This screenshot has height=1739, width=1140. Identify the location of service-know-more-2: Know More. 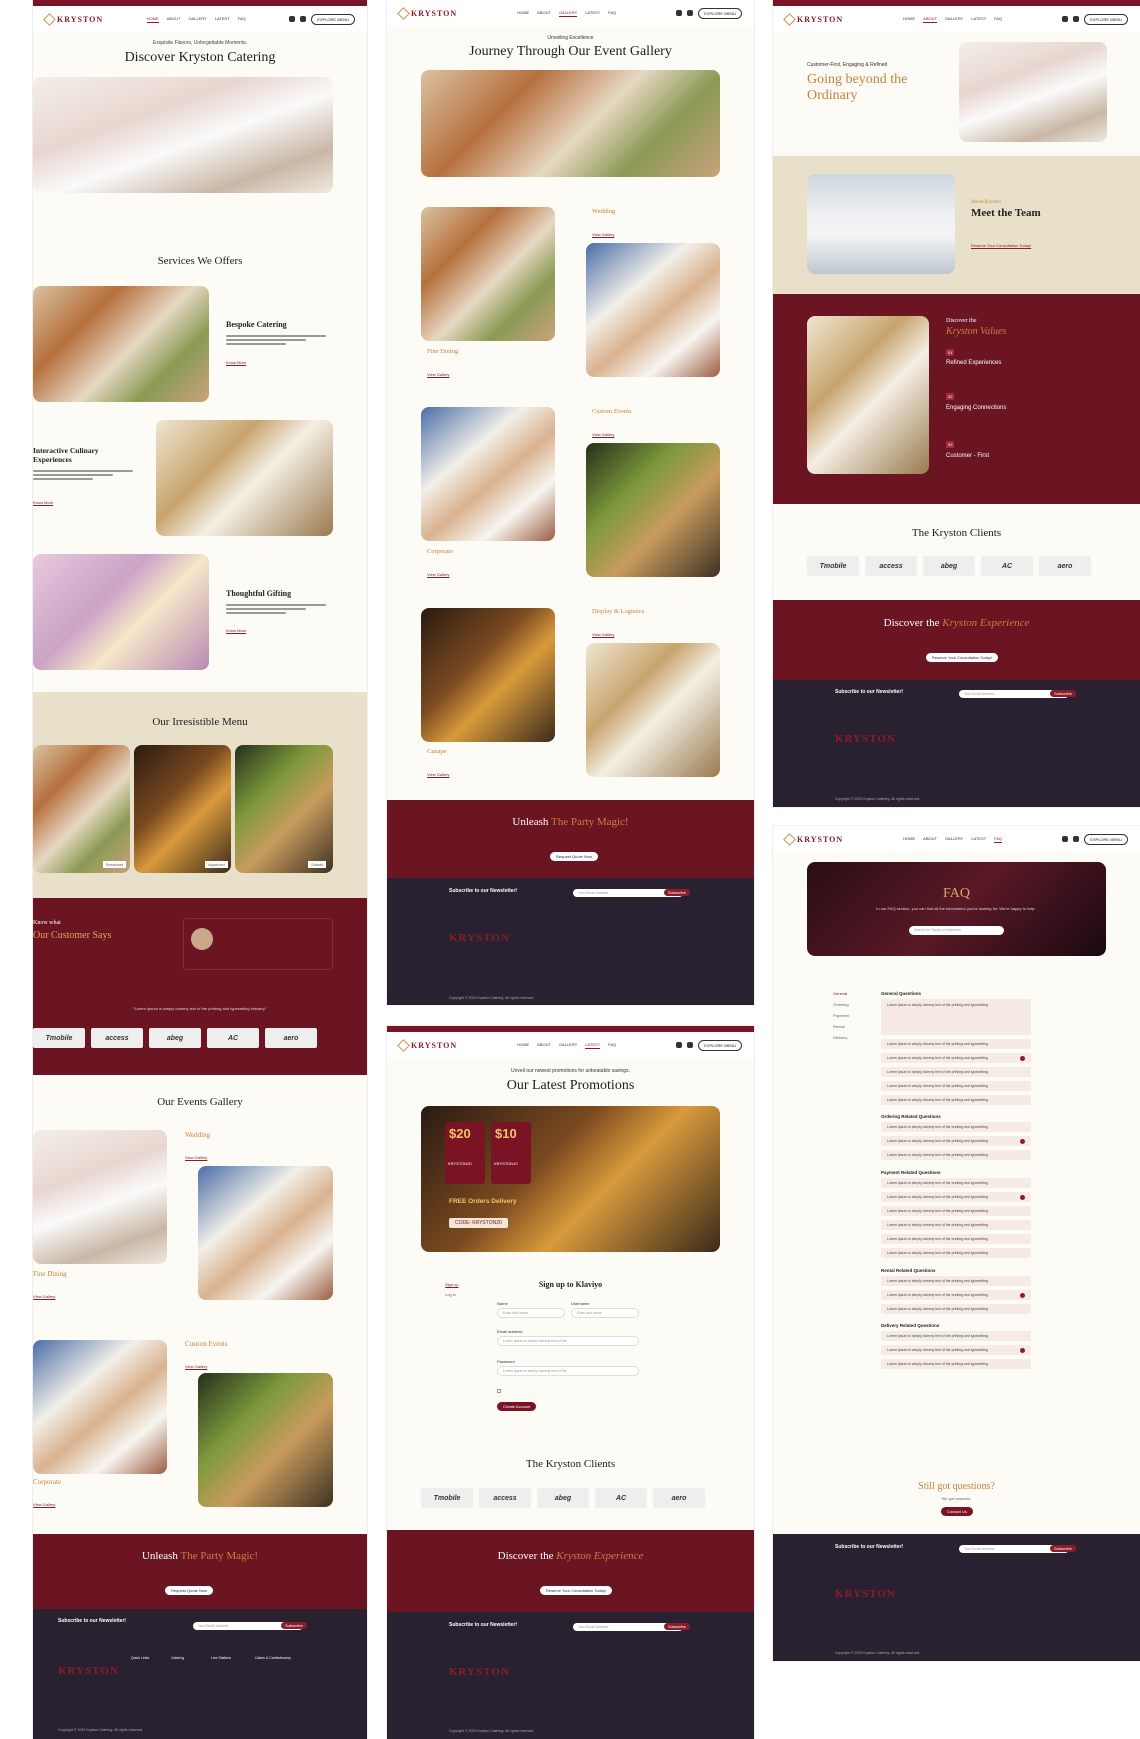
(43, 502).